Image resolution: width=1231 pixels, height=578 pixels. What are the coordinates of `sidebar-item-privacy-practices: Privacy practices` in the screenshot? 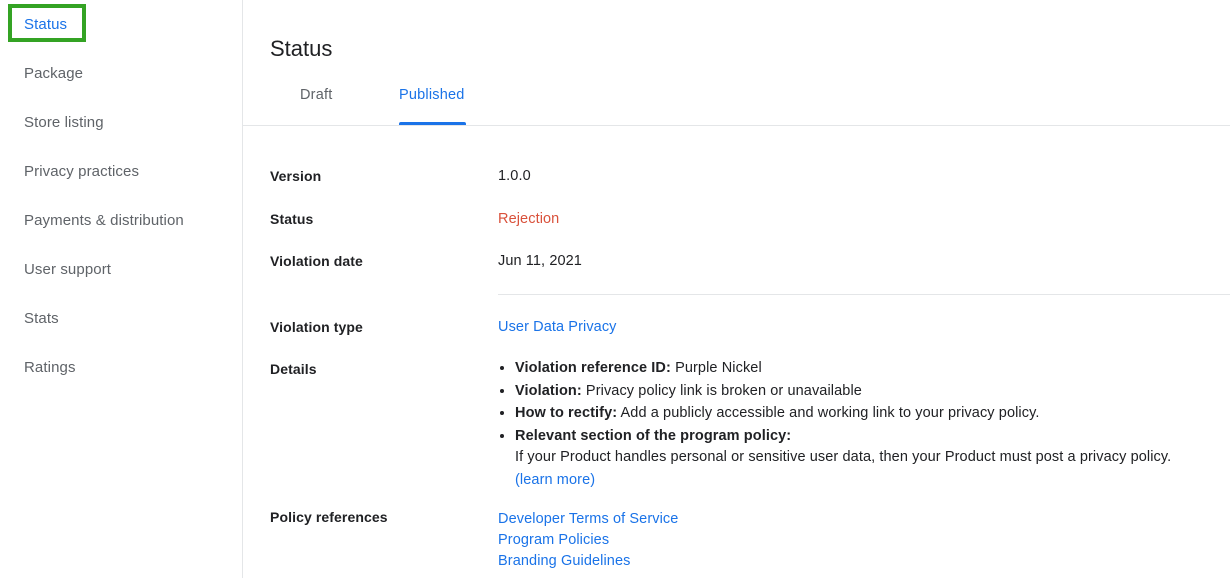 It's located at (121, 171).